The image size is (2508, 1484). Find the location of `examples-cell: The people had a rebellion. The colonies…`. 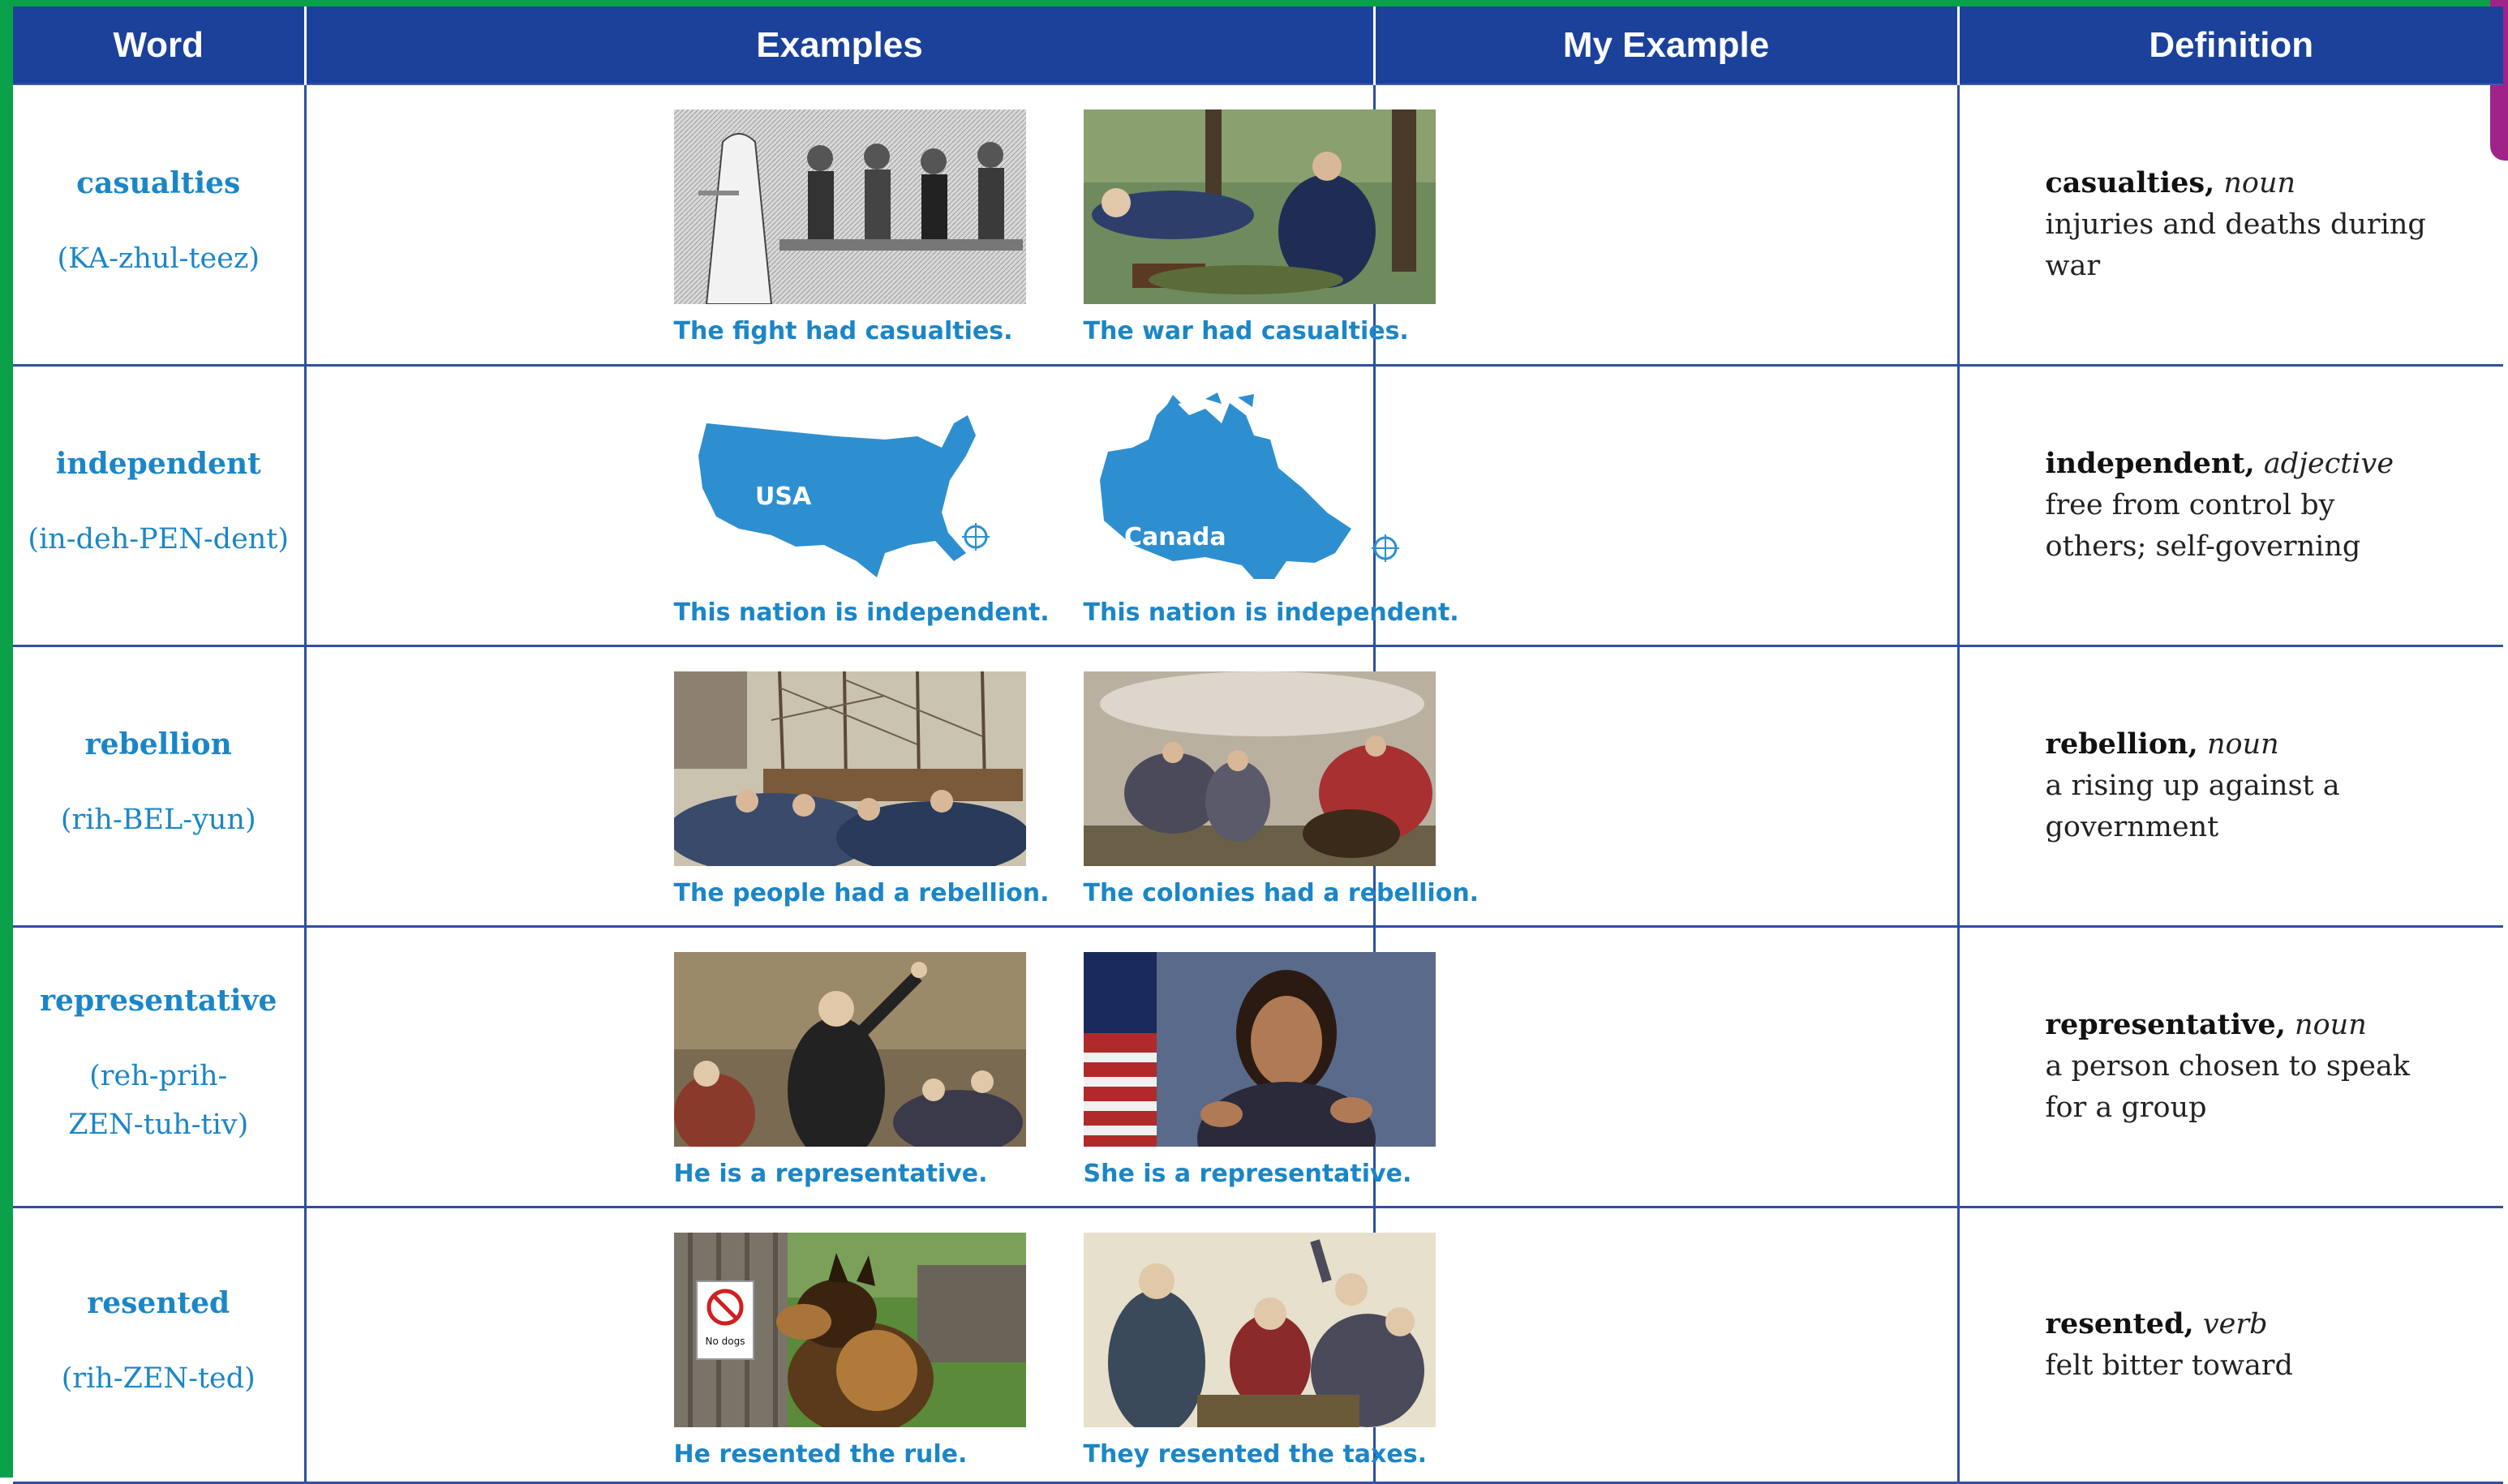

examples-cell: The people had a rebellion. The colonies… is located at coordinates (891, 786).